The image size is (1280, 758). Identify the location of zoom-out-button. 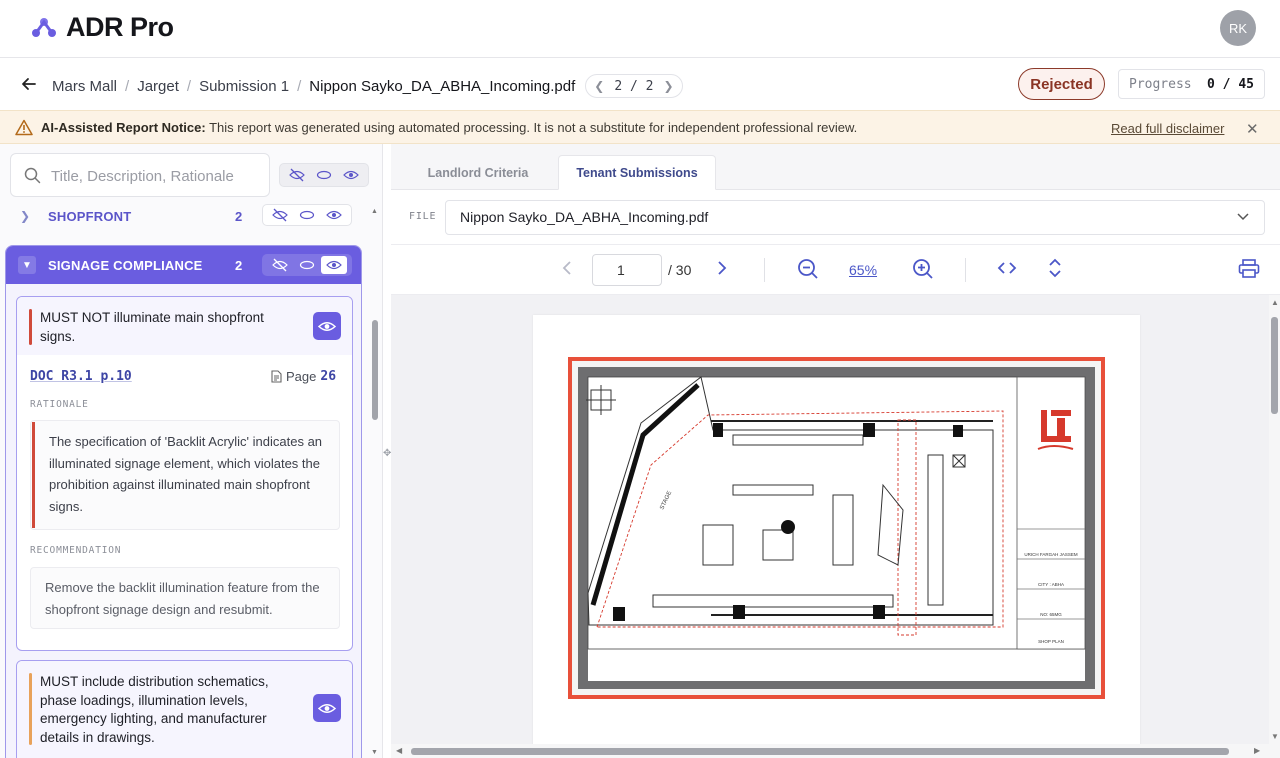
(808, 269).